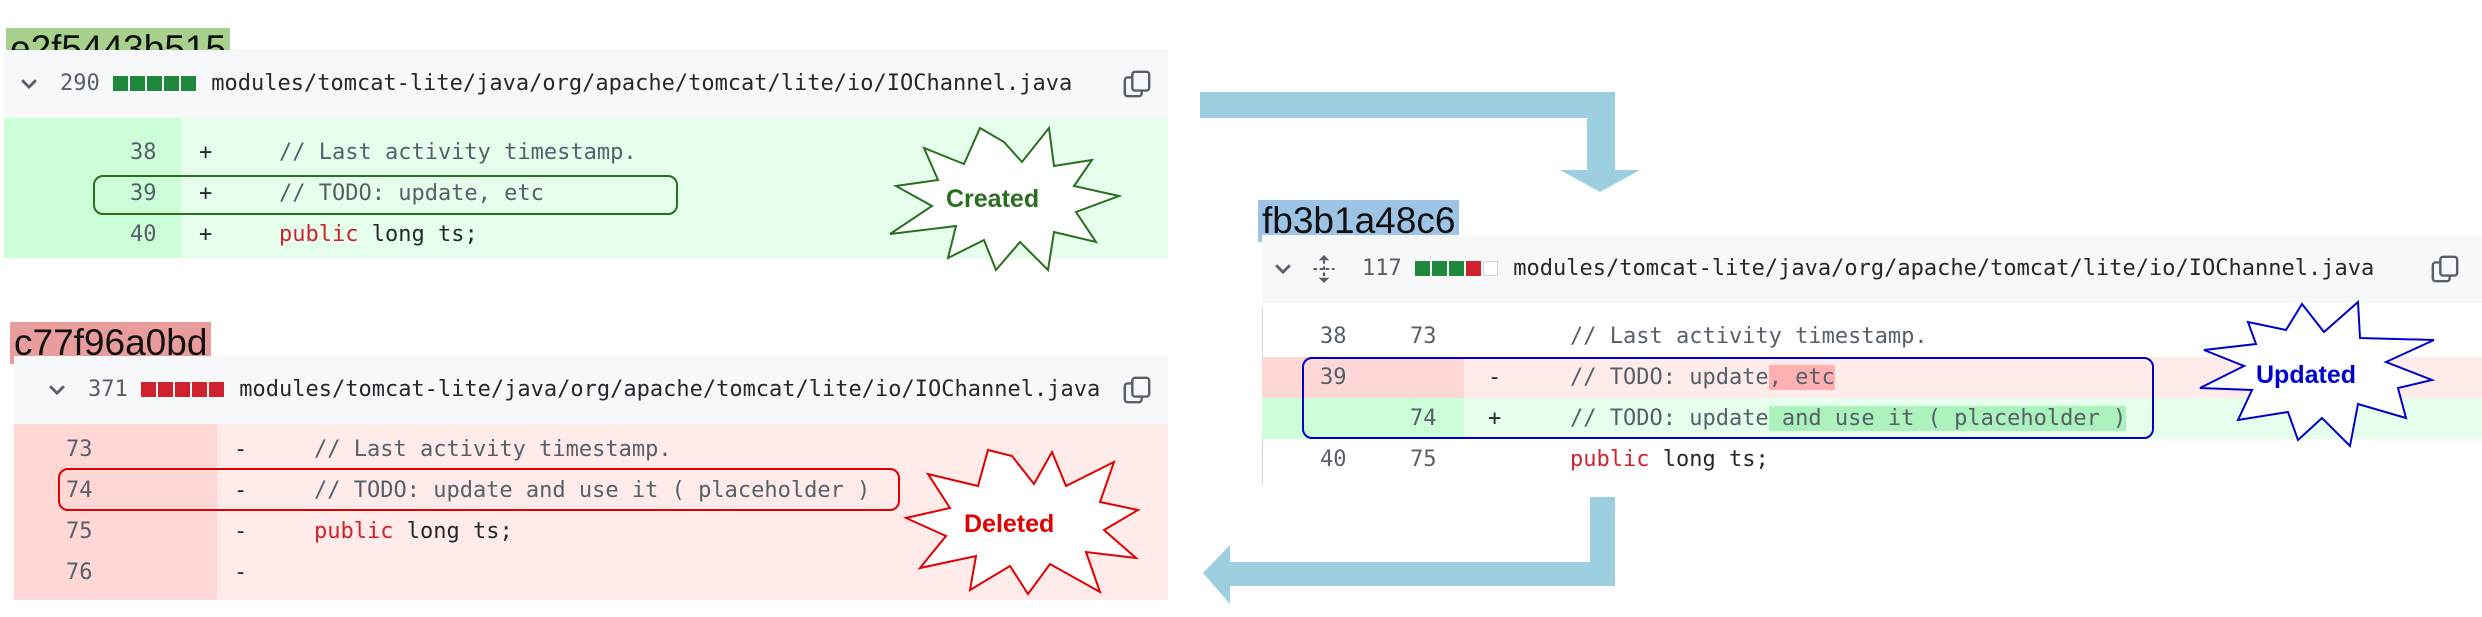 This screenshot has height=617, width=2482. I want to click on created-label: Created, so click(993, 199).